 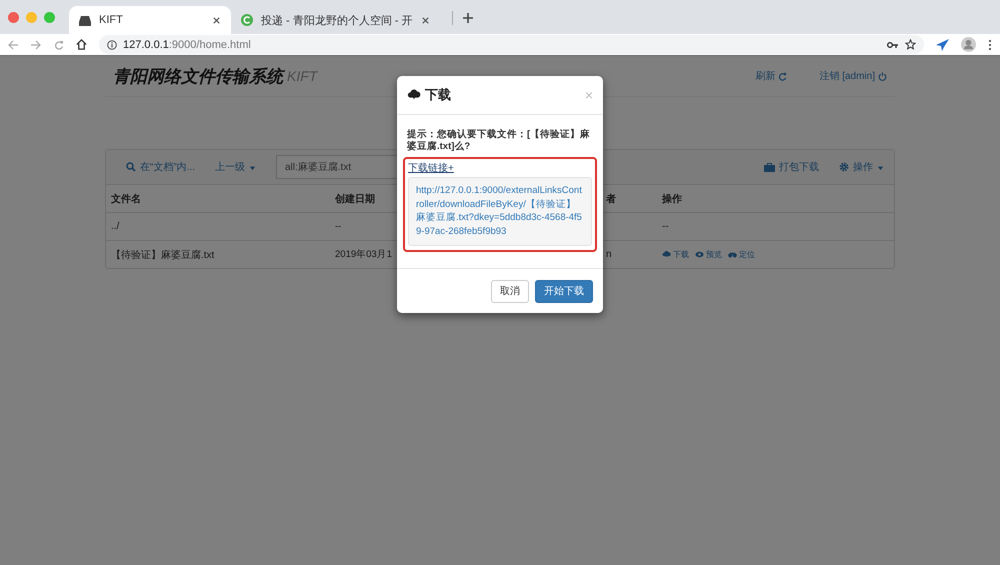 I want to click on row-action-link: 预览, so click(x=708, y=254).